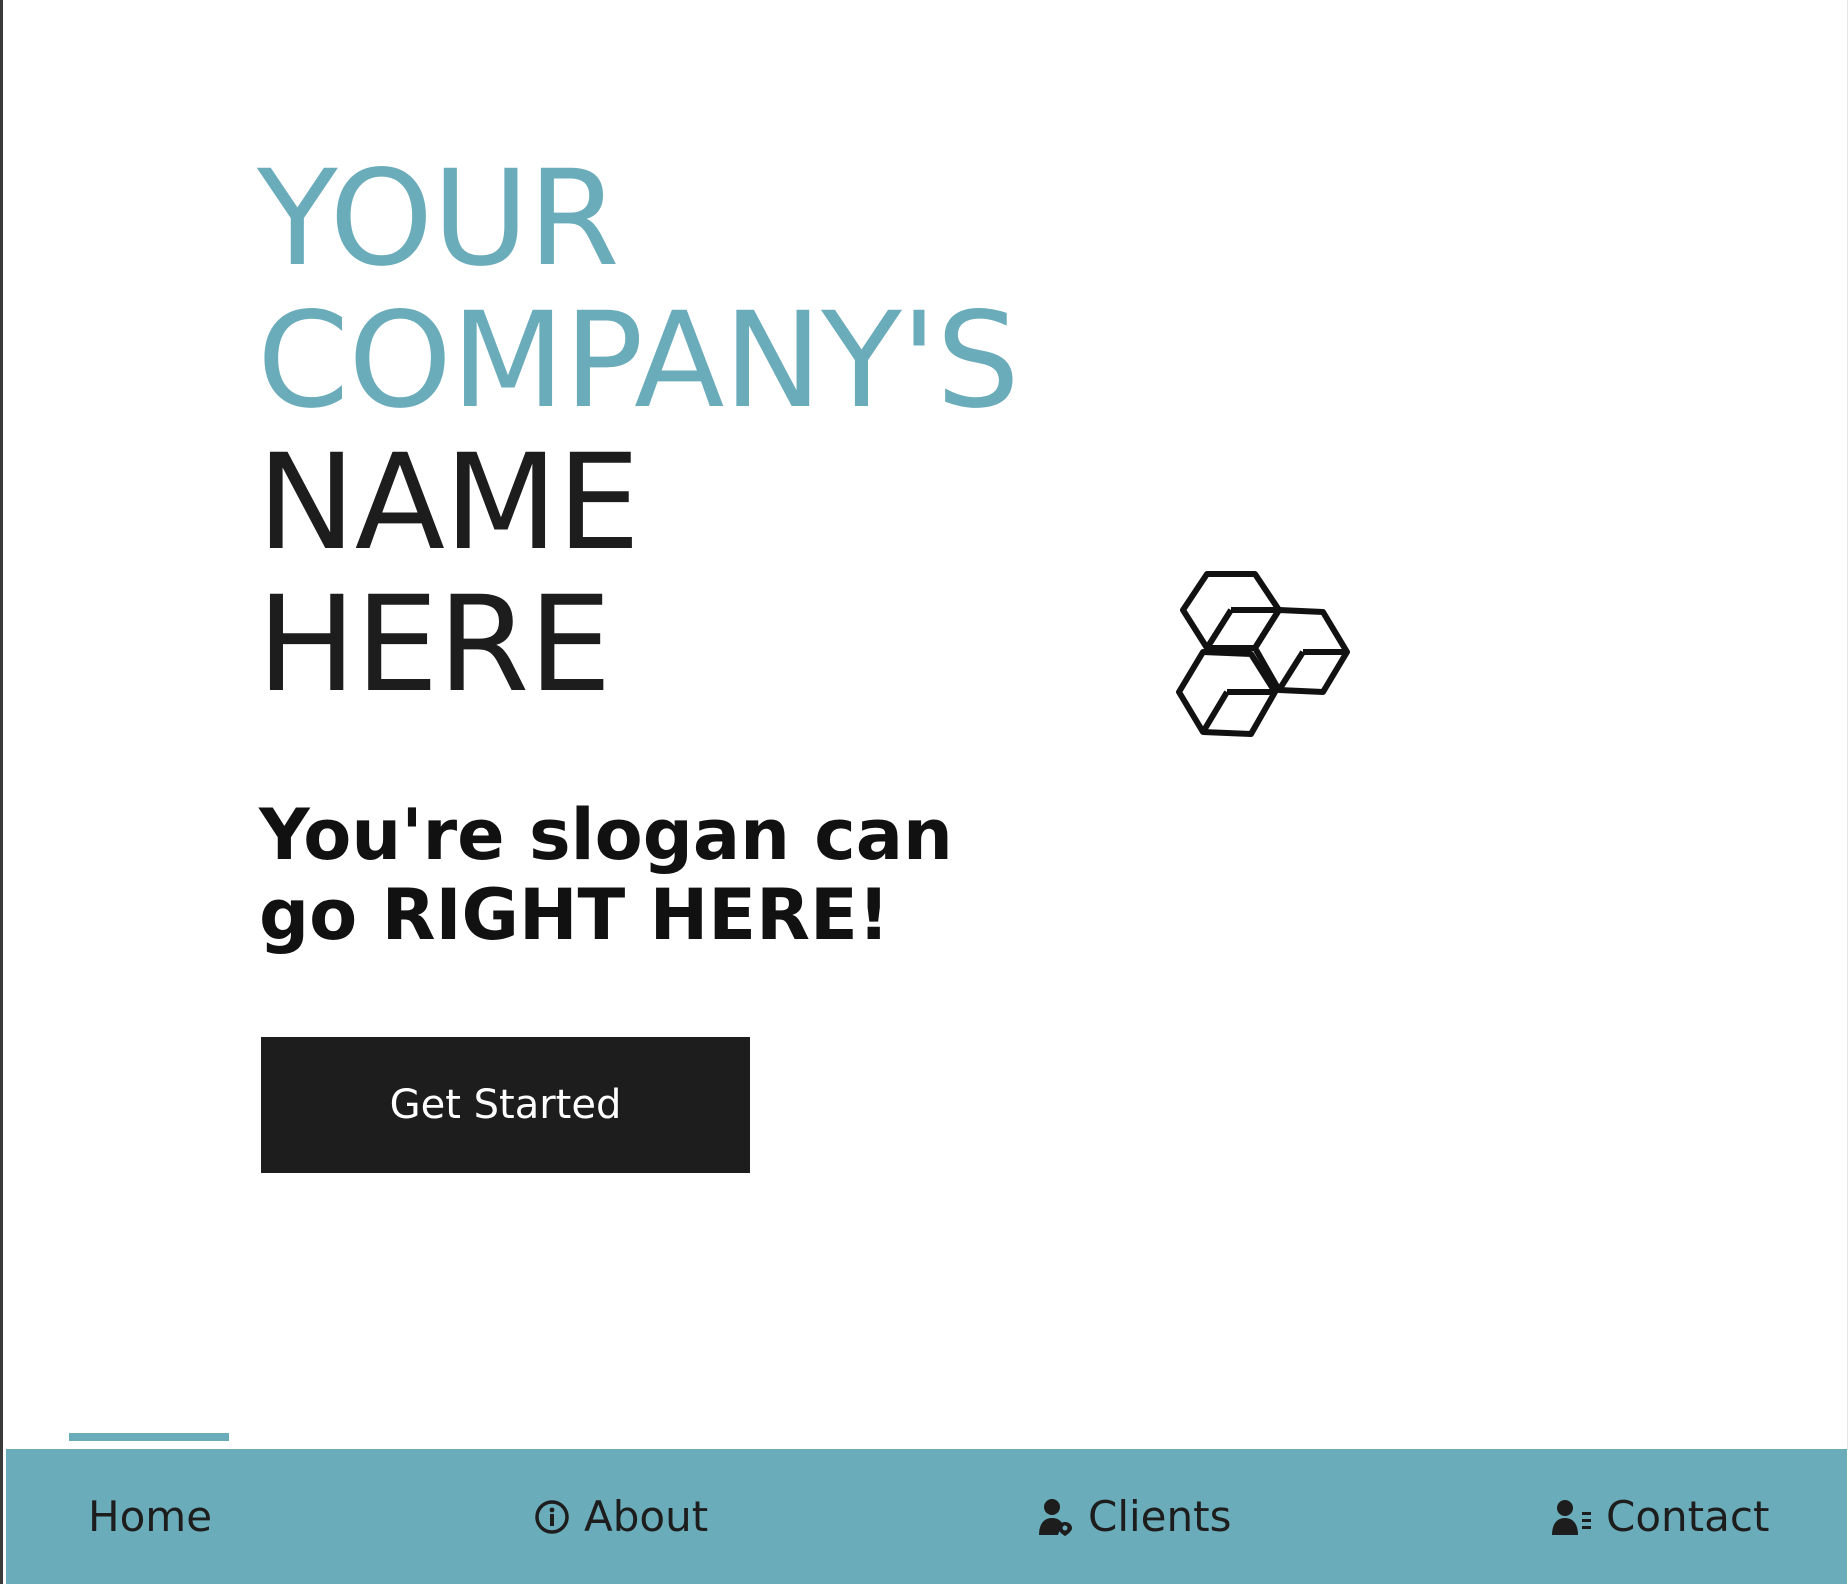 Image resolution: width=1848 pixels, height=1584 pixels. What do you see at coordinates (646, 1516) in the screenshot?
I see `nav-about-label: About` at bounding box center [646, 1516].